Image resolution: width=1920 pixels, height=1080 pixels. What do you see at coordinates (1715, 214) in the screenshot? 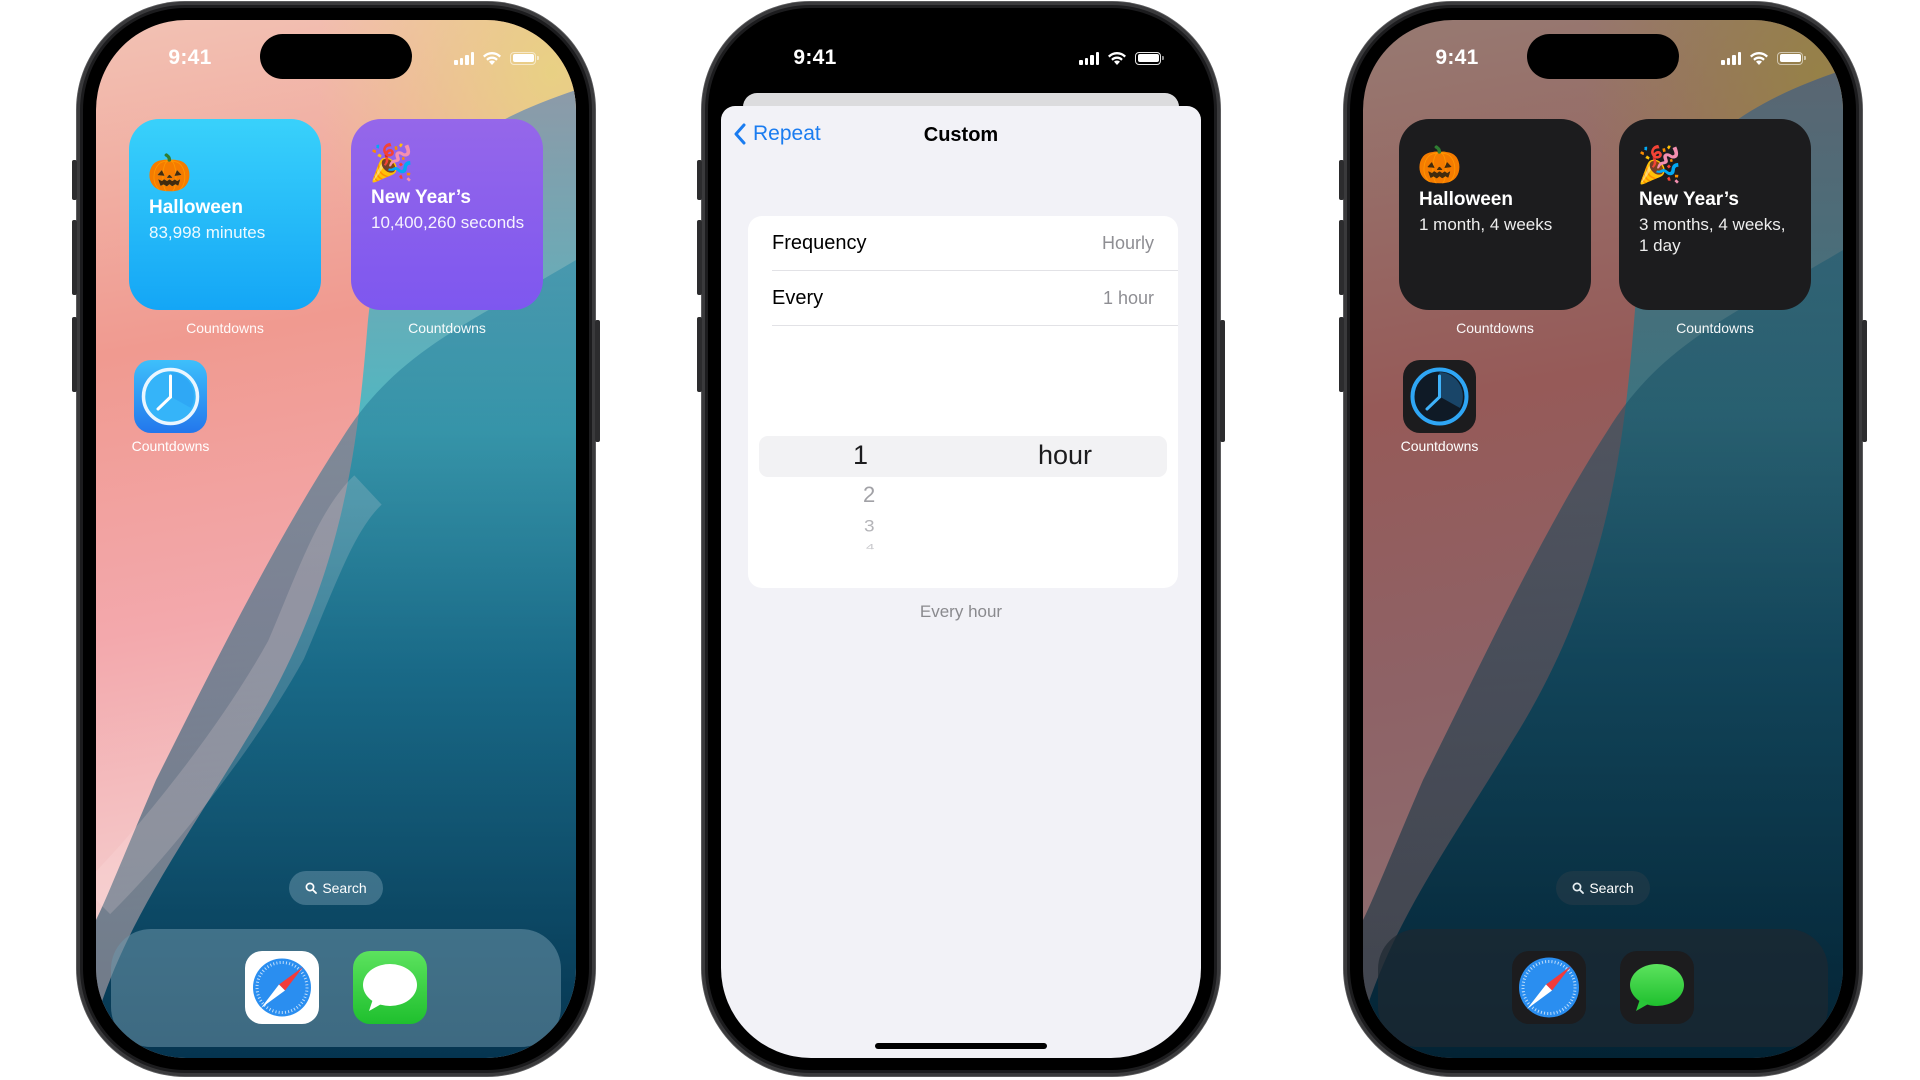
I see `new-years-widget: 🎉 New Year’s 3 months, 4 weeks, 1 day` at bounding box center [1715, 214].